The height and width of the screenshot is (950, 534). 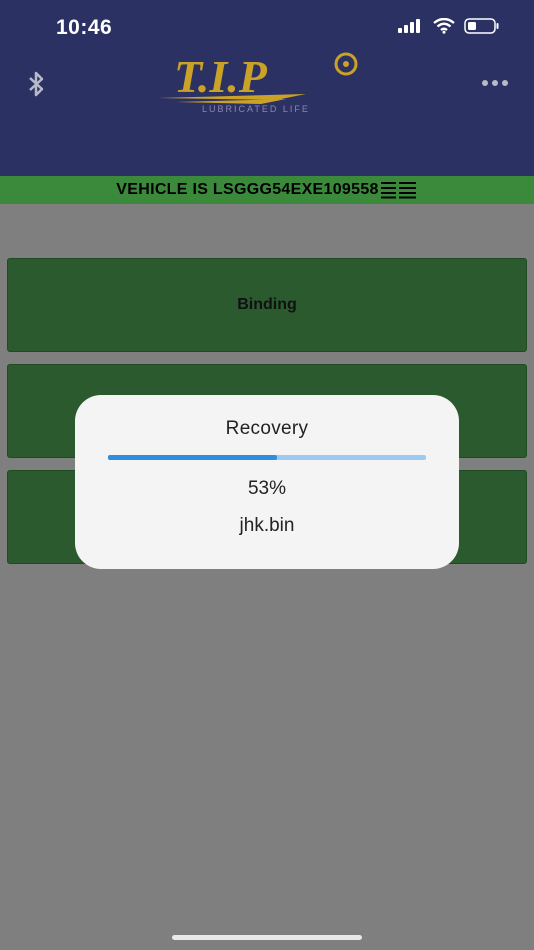 What do you see at coordinates (84, 27) in the screenshot?
I see `status-time: 10:46` at bounding box center [84, 27].